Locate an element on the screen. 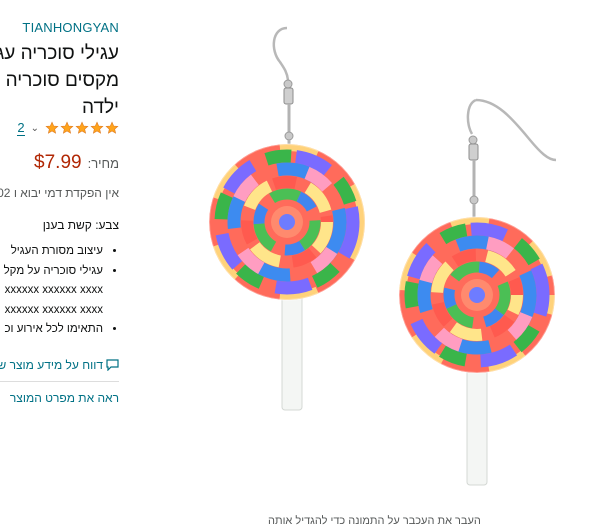 Image resolution: width=597 pixels, height=527 pixels. price-label: מחיר: is located at coordinates (103, 163).